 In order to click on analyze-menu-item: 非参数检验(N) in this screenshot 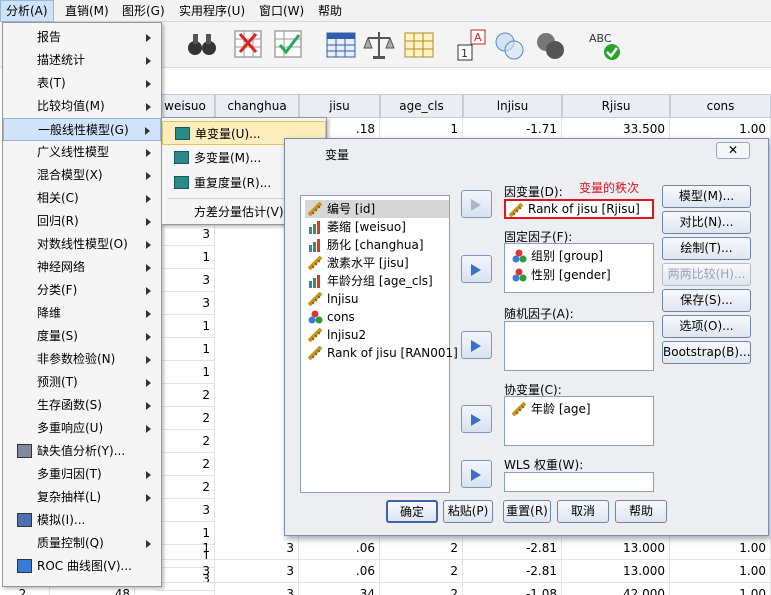, I will do `click(82, 359)`.